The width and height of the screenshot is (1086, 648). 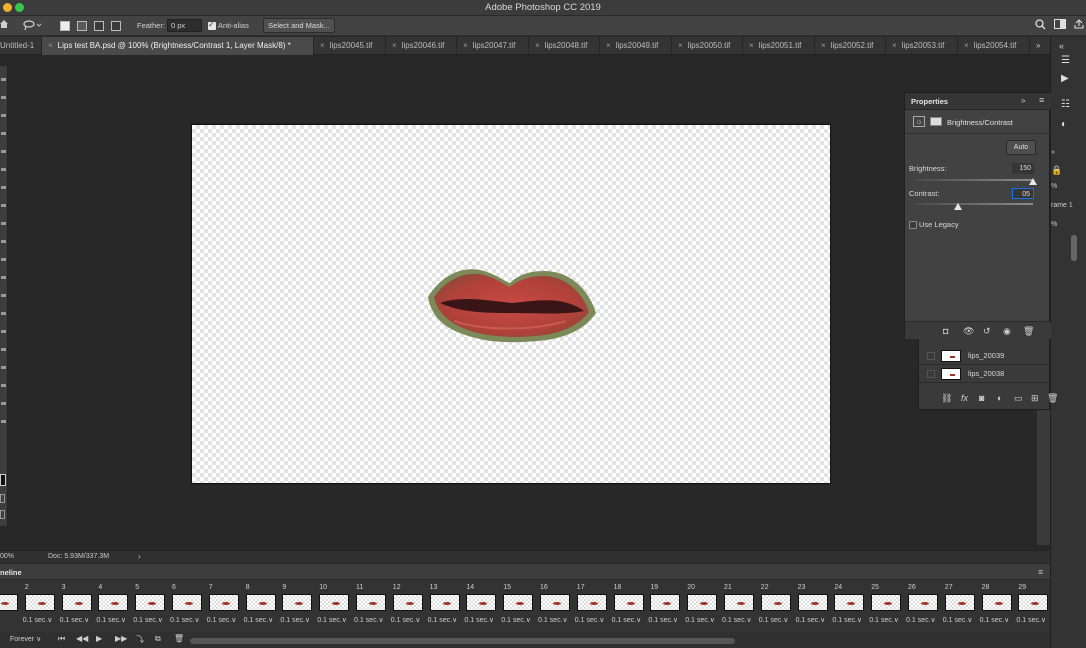 I want to click on shape-tool-icon, so click(x=3, y=385).